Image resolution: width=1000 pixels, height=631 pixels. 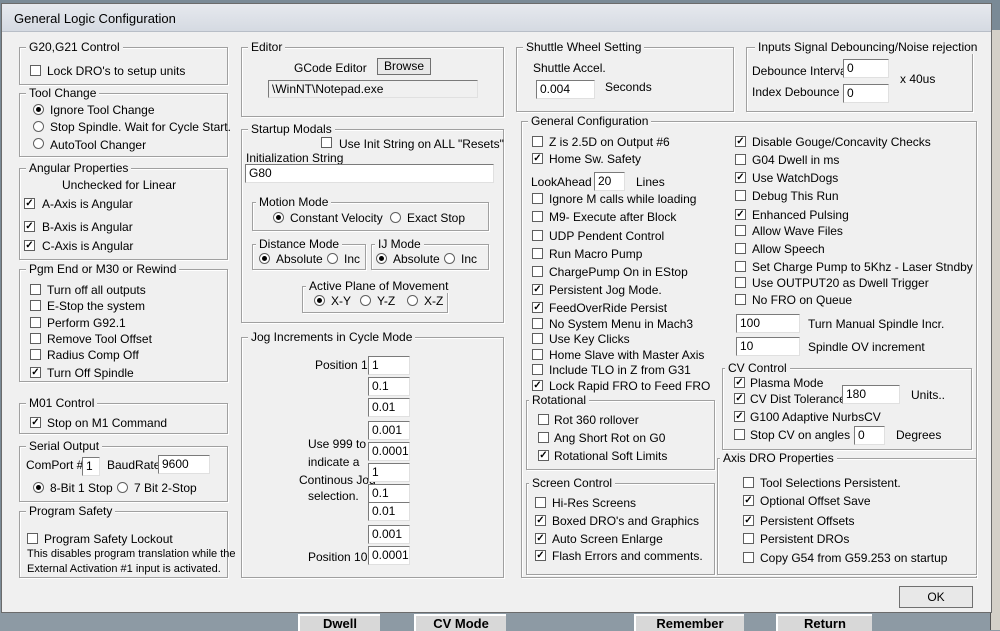 What do you see at coordinates (264, 258) in the screenshot?
I see `distance-absolute-radio` at bounding box center [264, 258].